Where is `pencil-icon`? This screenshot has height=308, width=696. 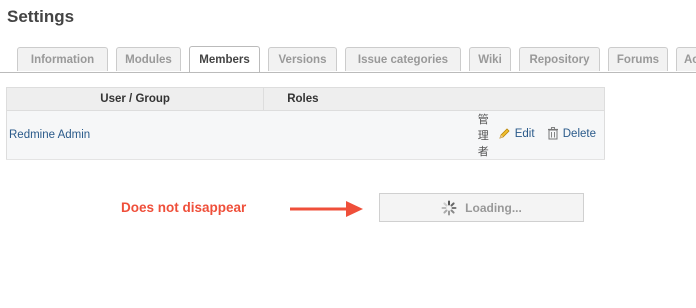
pencil-icon is located at coordinates (504, 133).